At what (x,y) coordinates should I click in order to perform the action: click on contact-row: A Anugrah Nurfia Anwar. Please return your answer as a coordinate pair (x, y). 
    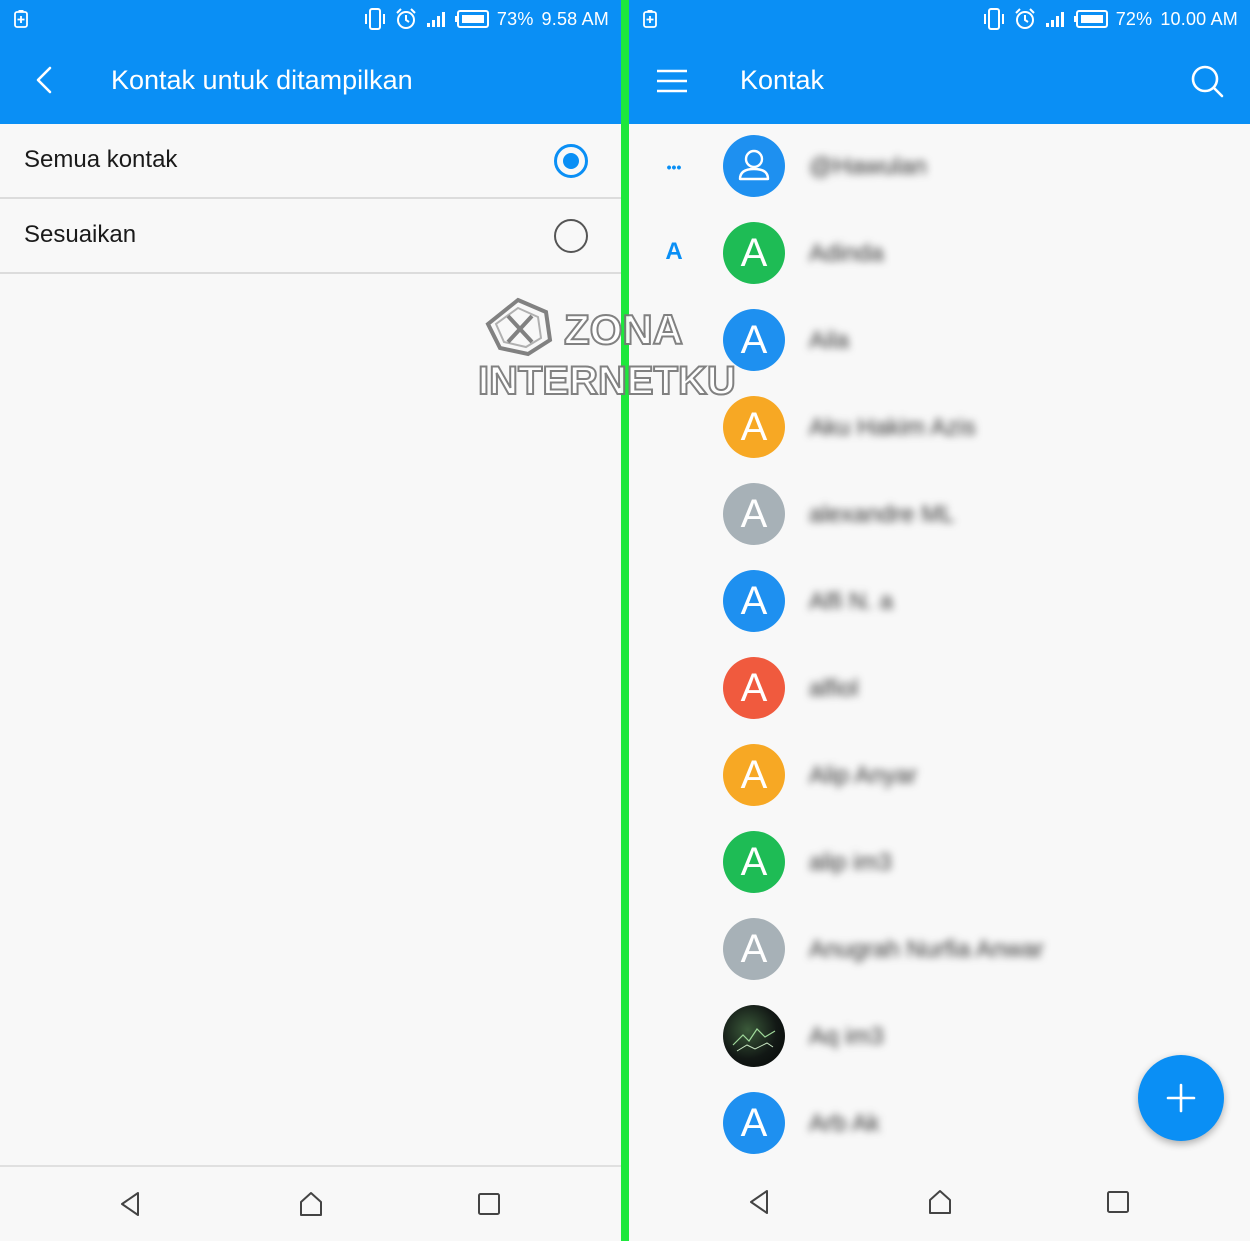
    Looking at the image, I should click on (939, 949).